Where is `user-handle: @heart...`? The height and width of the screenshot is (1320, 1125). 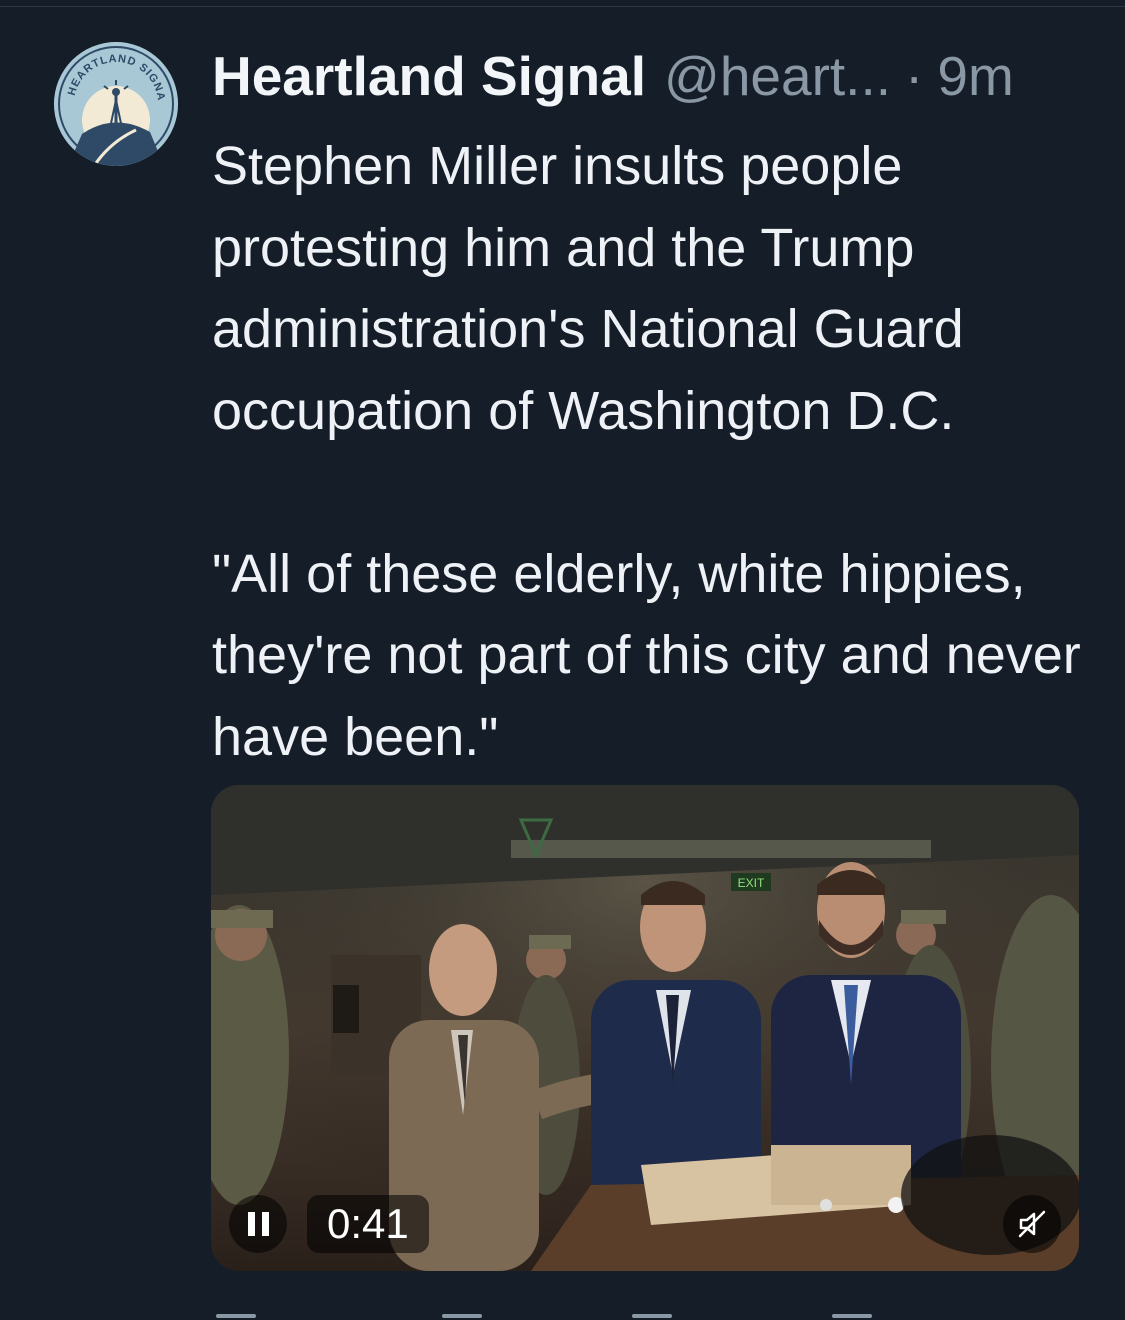 user-handle: @heart... is located at coordinates (777, 76).